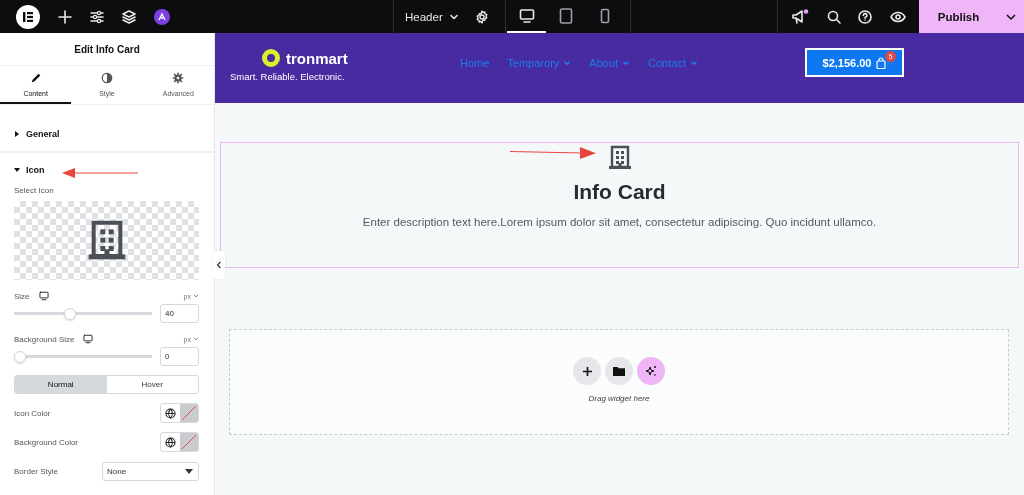 The width and height of the screenshot is (1024, 495). What do you see at coordinates (46, 442) in the screenshot?
I see `field-label: Background Color` at bounding box center [46, 442].